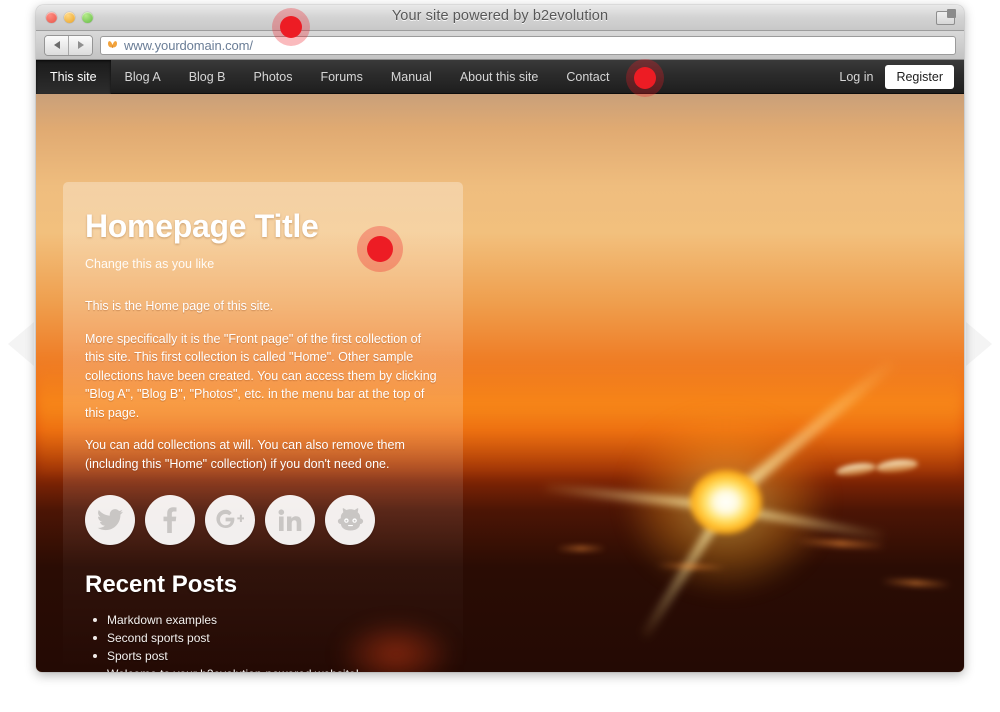  Describe the element at coordinates (143, 77) in the screenshot. I see `nav-item-blog-a: Blog A` at that location.